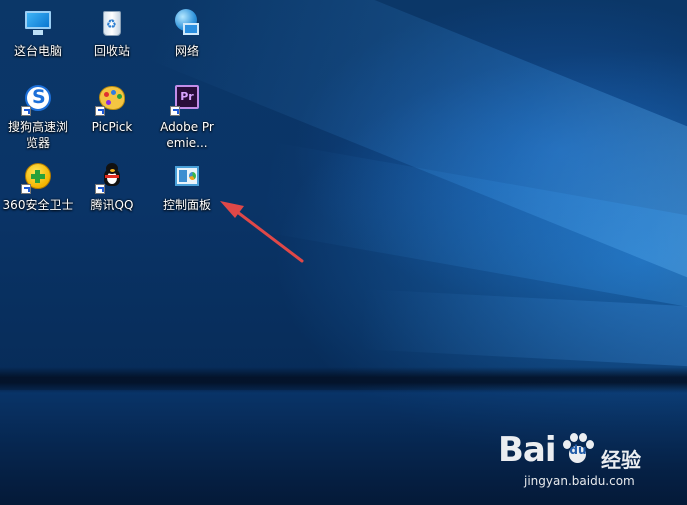 The width and height of the screenshot is (687, 505). Describe the element at coordinates (578, 450) in the screenshot. I see `watermark-paw-text: du` at that location.